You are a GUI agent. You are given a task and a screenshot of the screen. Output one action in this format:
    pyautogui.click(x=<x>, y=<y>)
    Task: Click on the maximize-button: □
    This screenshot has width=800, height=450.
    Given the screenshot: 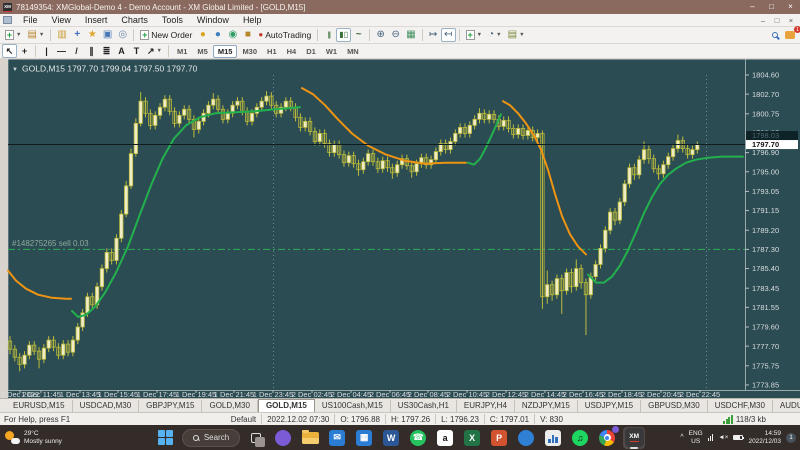 What is the action you would take?
    pyautogui.click(x=771, y=7)
    